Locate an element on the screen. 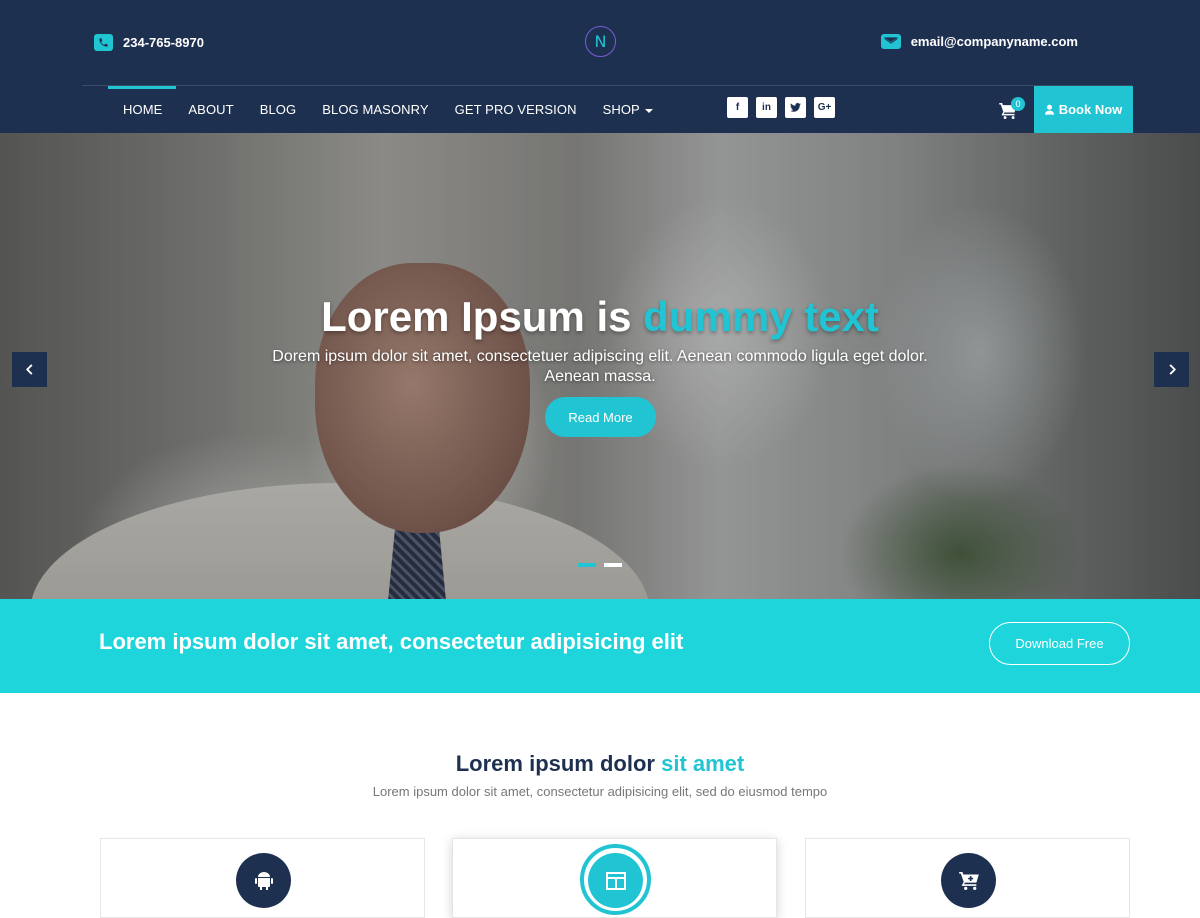  read-more-button: Read More is located at coordinates (600, 417).